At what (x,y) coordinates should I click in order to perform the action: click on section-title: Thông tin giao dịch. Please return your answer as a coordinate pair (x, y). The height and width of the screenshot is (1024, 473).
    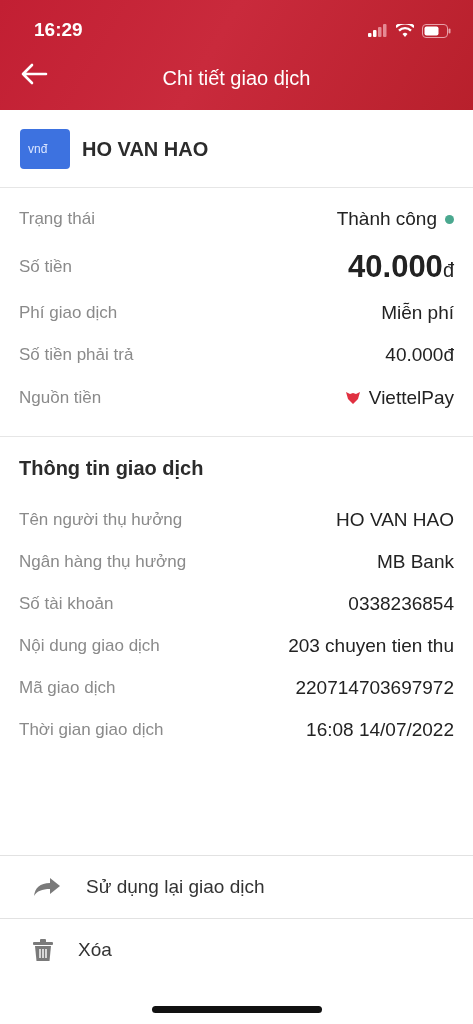
    Looking at the image, I should click on (111, 468).